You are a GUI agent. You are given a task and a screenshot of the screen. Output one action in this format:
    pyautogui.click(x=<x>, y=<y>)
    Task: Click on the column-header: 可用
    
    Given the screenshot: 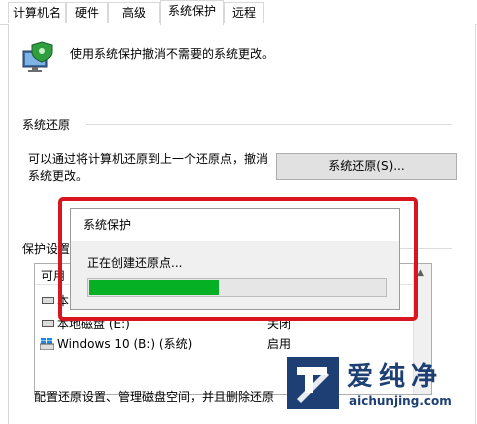 What is the action you would take?
    pyautogui.click(x=53, y=276)
    